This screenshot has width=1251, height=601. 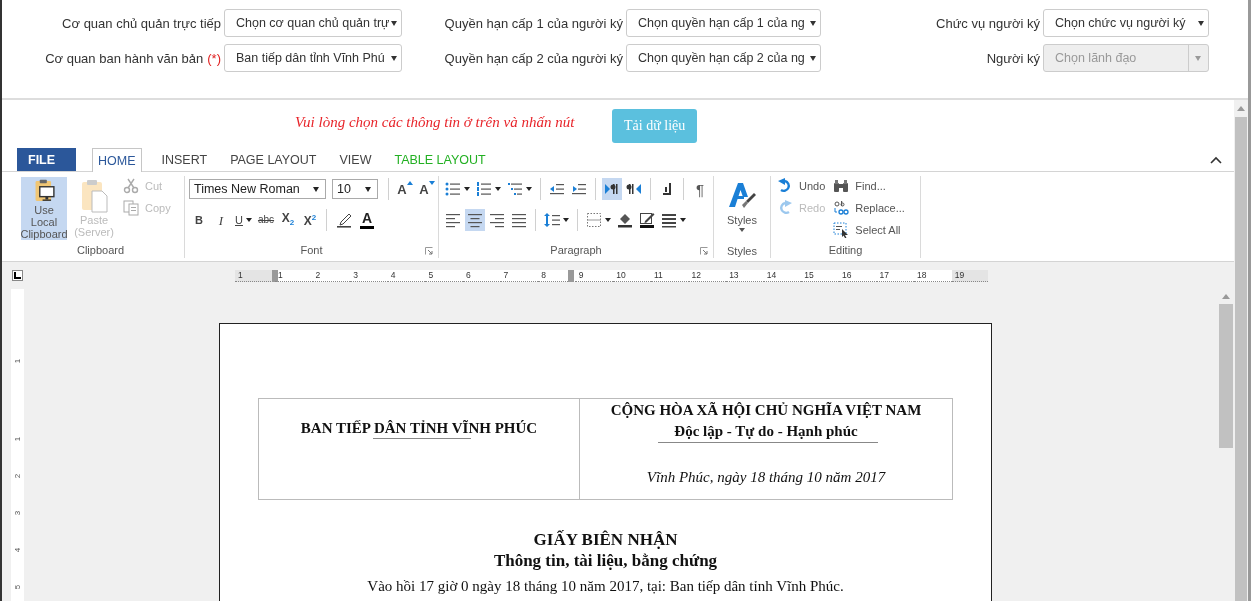 What do you see at coordinates (17, 445) in the screenshot?
I see `vertical-ruler: 1 1 2 3 4 5` at bounding box center [17, 445].